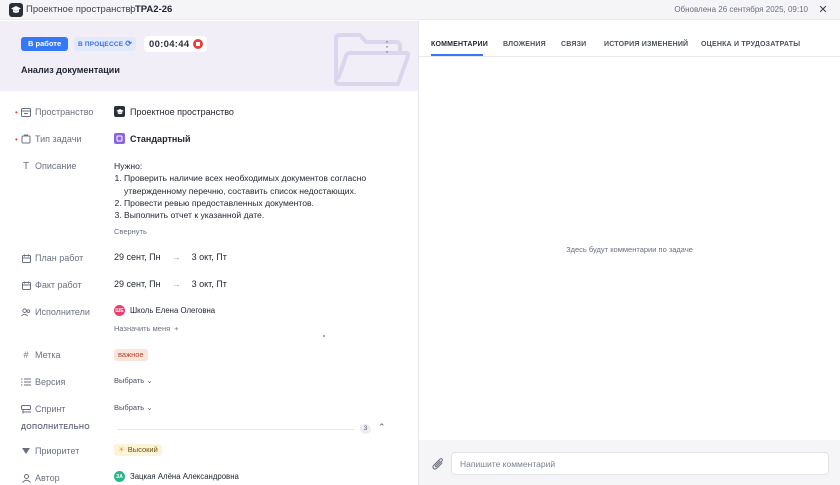 The height and width of the screenshot is (485, 840). I want to click on plan-dates: 29 сент, Пн → 3 окт, Пт, so click(170, 257).